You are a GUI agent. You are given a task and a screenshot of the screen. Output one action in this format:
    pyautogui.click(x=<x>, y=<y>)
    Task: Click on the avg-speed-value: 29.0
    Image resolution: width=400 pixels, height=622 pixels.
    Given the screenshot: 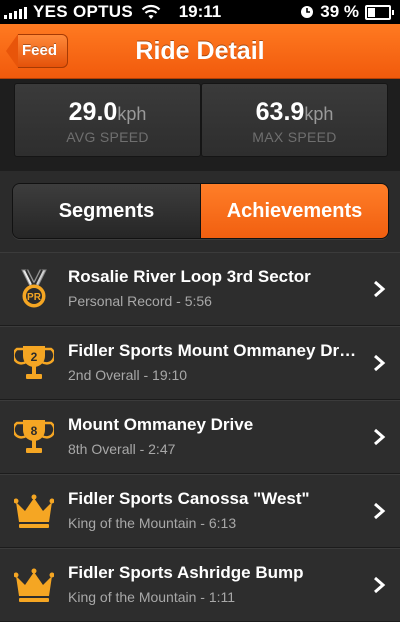 What is the action you would take?
    pyautogui.click(x=93, y=112)
    